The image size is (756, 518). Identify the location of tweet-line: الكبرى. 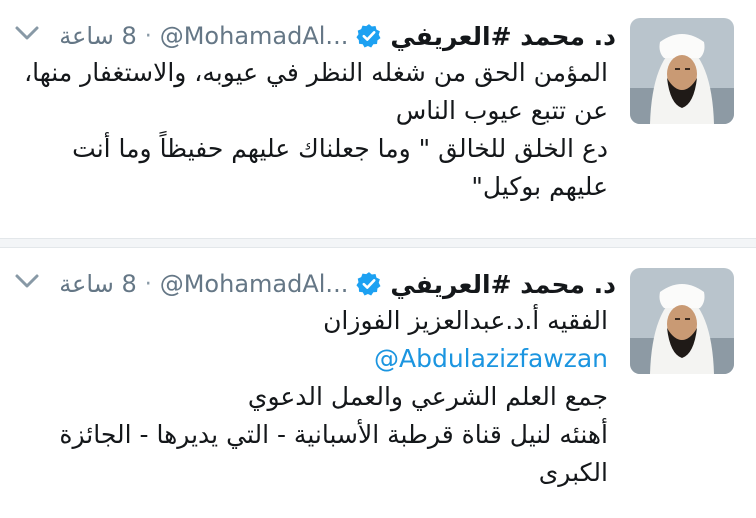
(573, 472).